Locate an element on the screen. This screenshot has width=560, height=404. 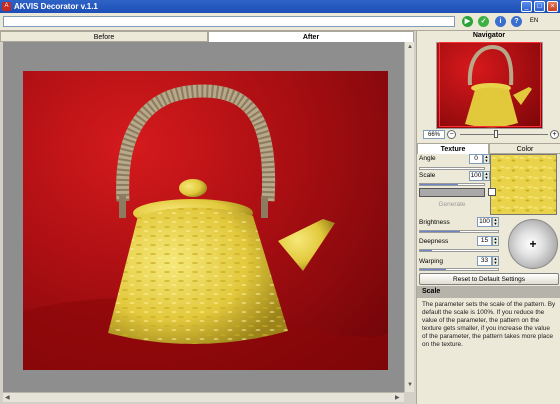
toolbar: ▶ ✓ i ? EN is located at coordinates (280, 22).